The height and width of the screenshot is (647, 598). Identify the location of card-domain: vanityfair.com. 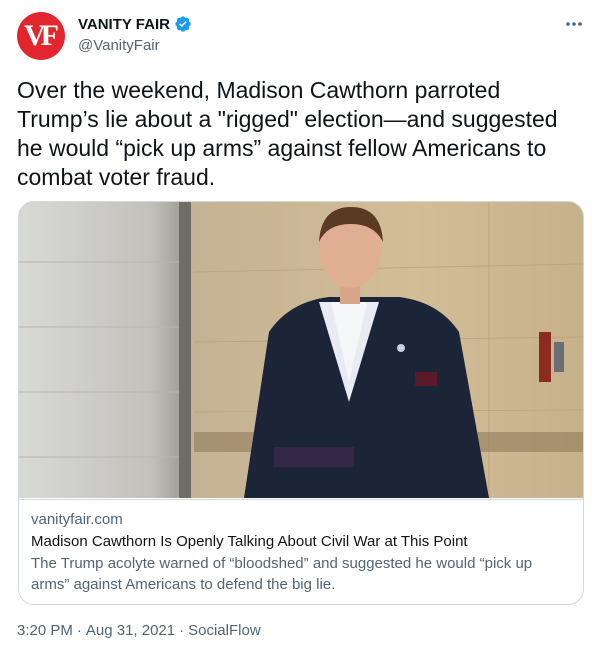
(77, 519).